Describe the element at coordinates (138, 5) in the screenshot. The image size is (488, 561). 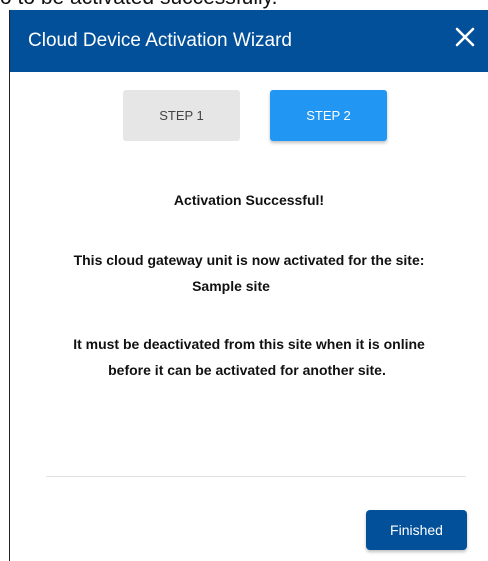
I see `background-text: o to be activated successfully.` at that location.